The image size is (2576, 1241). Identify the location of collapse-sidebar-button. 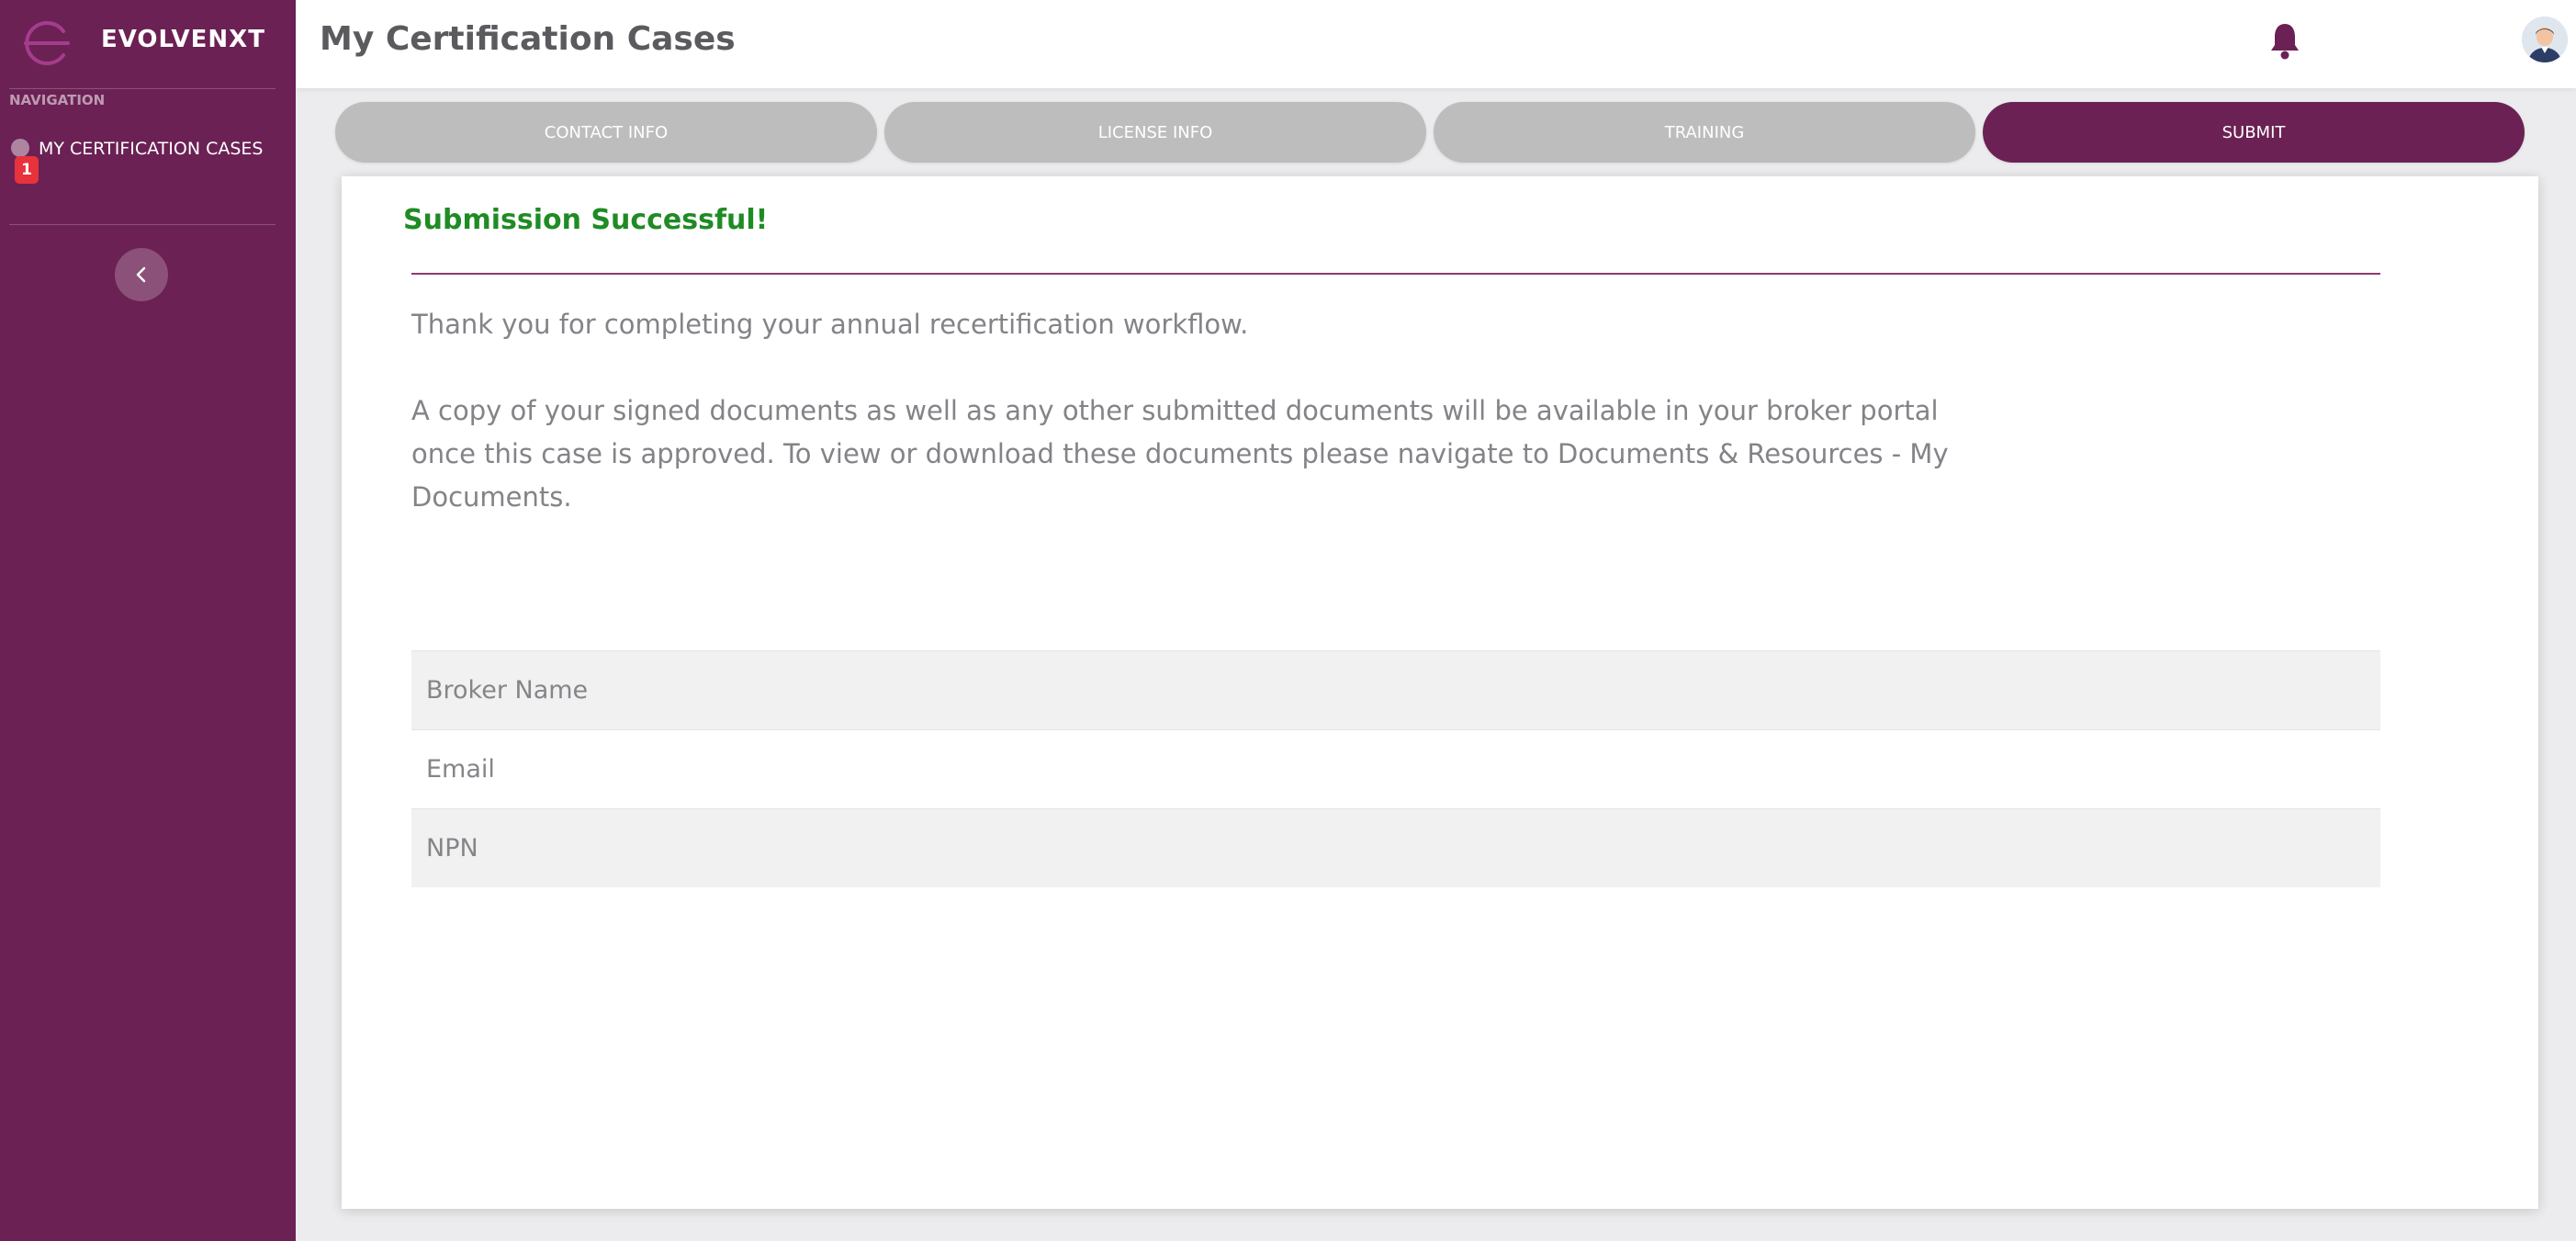
(141, 274).